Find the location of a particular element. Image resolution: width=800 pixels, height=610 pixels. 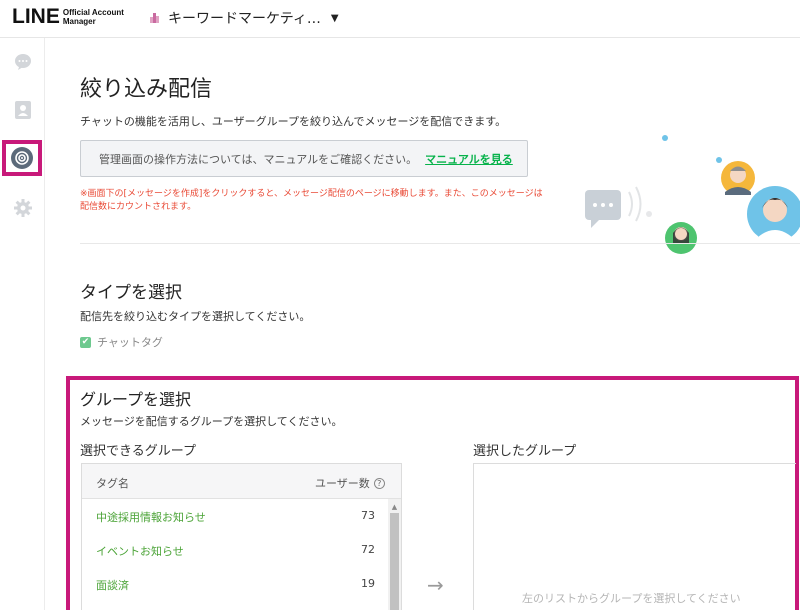

sidebar-item-chat is located at coordinates (22, 62).